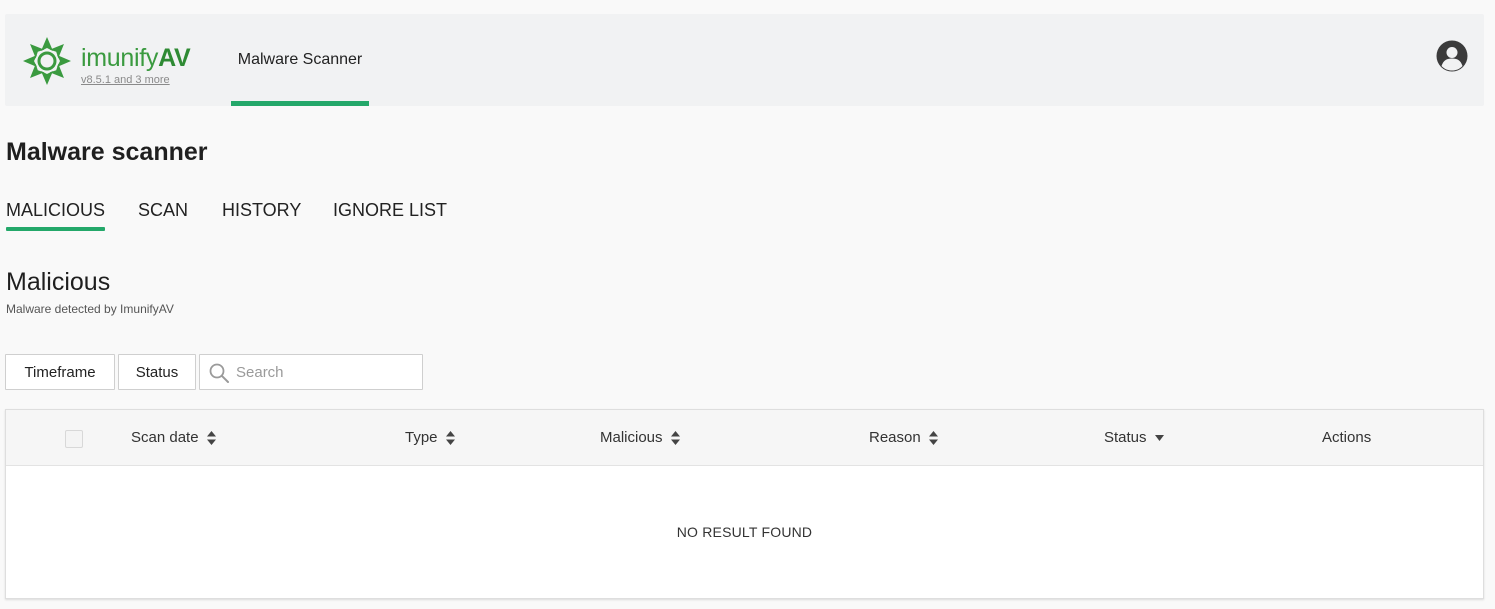 The width and height of the screenshot is (1495, 609). What do you see at coordinates (300, 60) in the screenshot?
I see `nav-tab-malware-scanner: Malware Scanner` at bounding box center [300, 60].